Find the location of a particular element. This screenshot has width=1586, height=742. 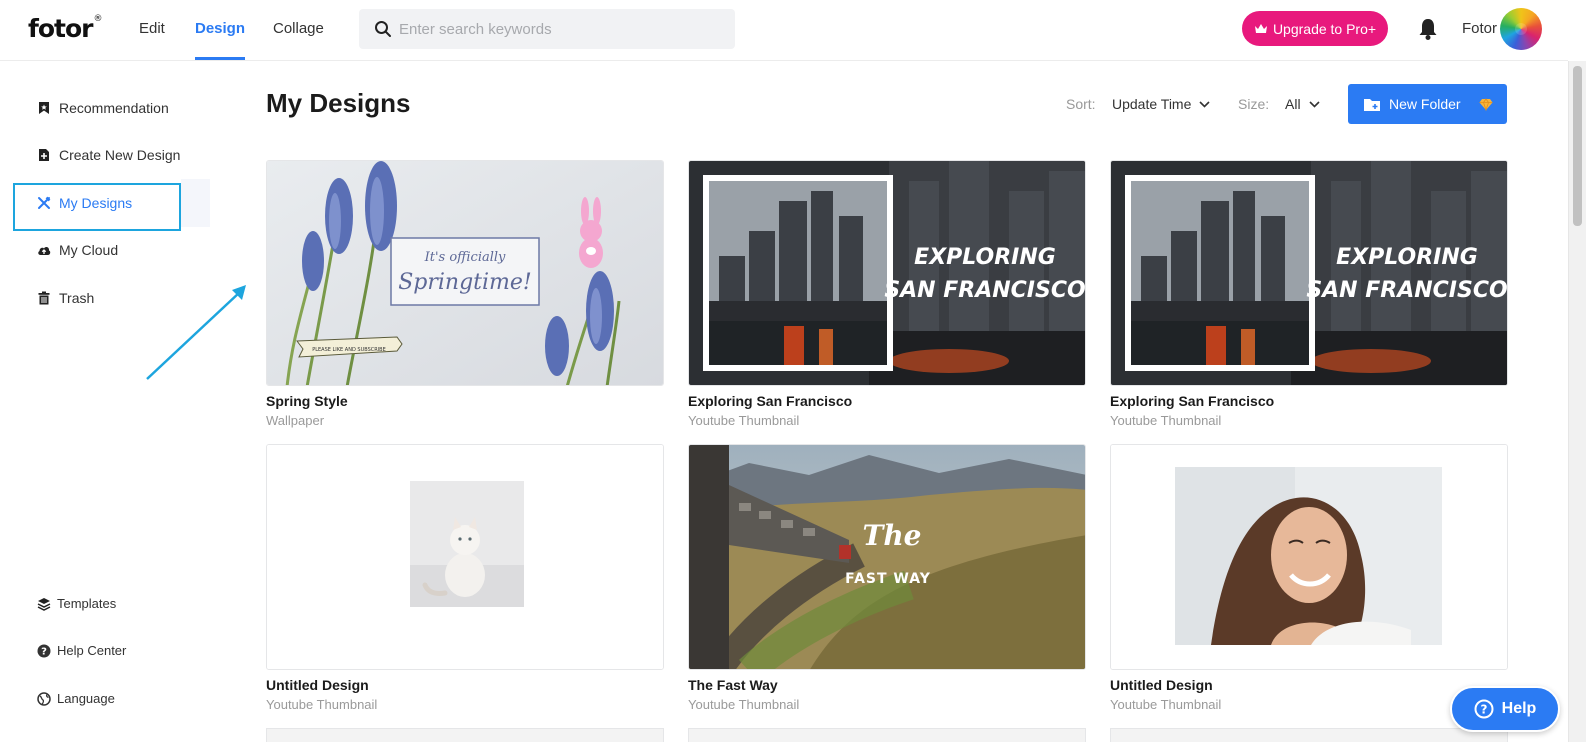

file-plus-icon is located at coordinates (44, 155).